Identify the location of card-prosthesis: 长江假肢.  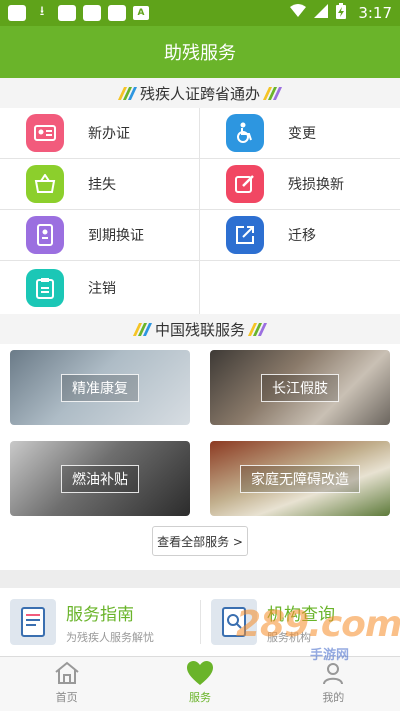
(300, 387).